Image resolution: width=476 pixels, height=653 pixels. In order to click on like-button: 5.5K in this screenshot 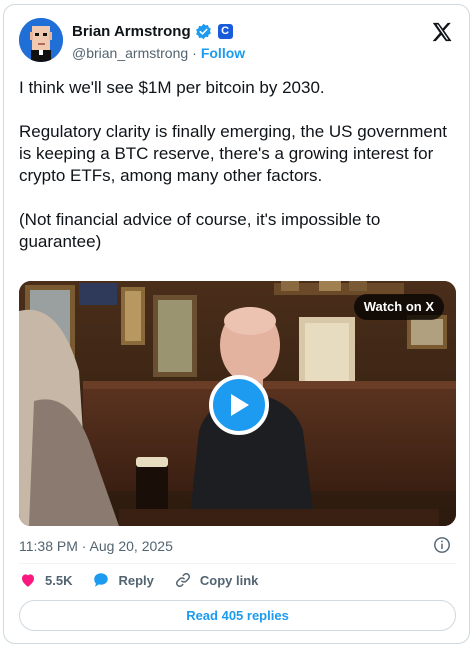, I will do `click(45, 580)`.